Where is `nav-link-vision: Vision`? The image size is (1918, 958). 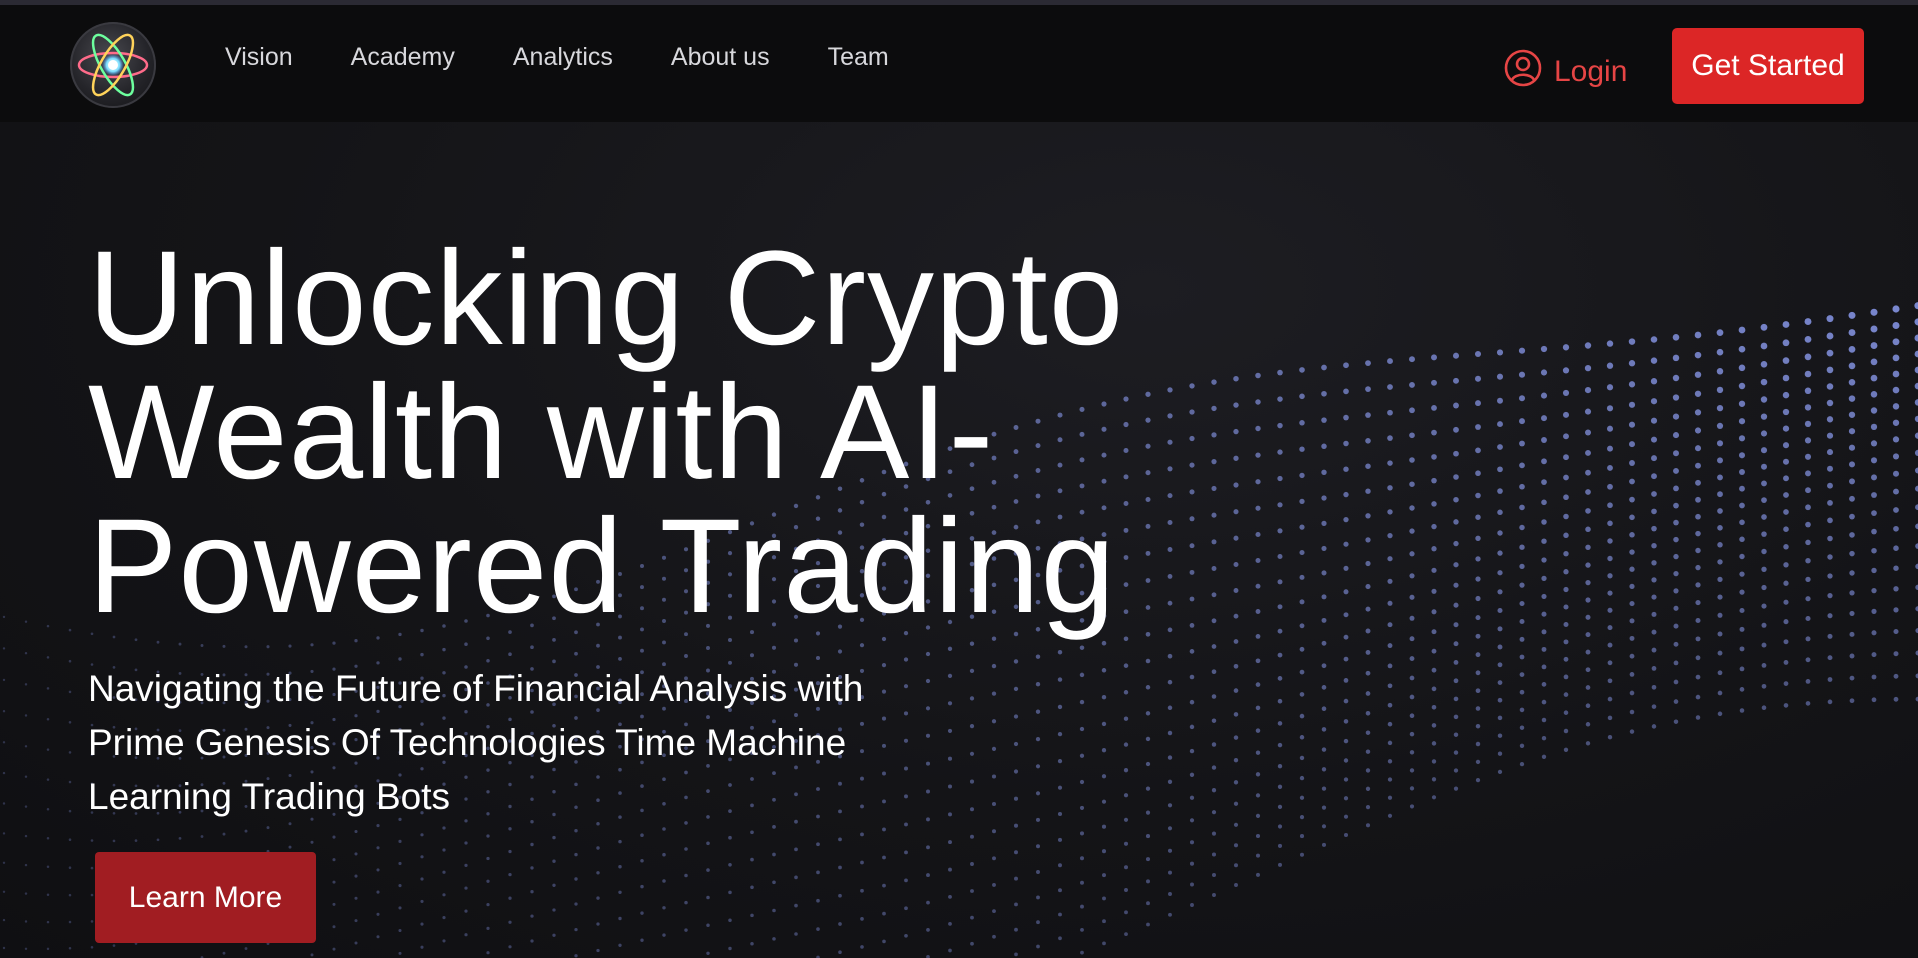 nav-link-vision: Vision is located at coordinates (259, 57).